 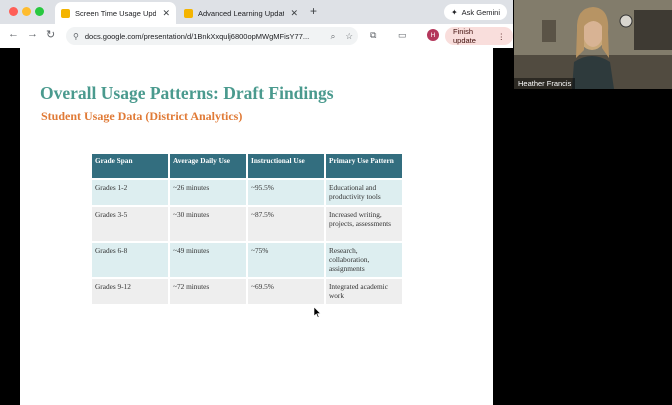 I want to click on ask-gemini-label: Ask Gemini, so click(x=480, y=12).